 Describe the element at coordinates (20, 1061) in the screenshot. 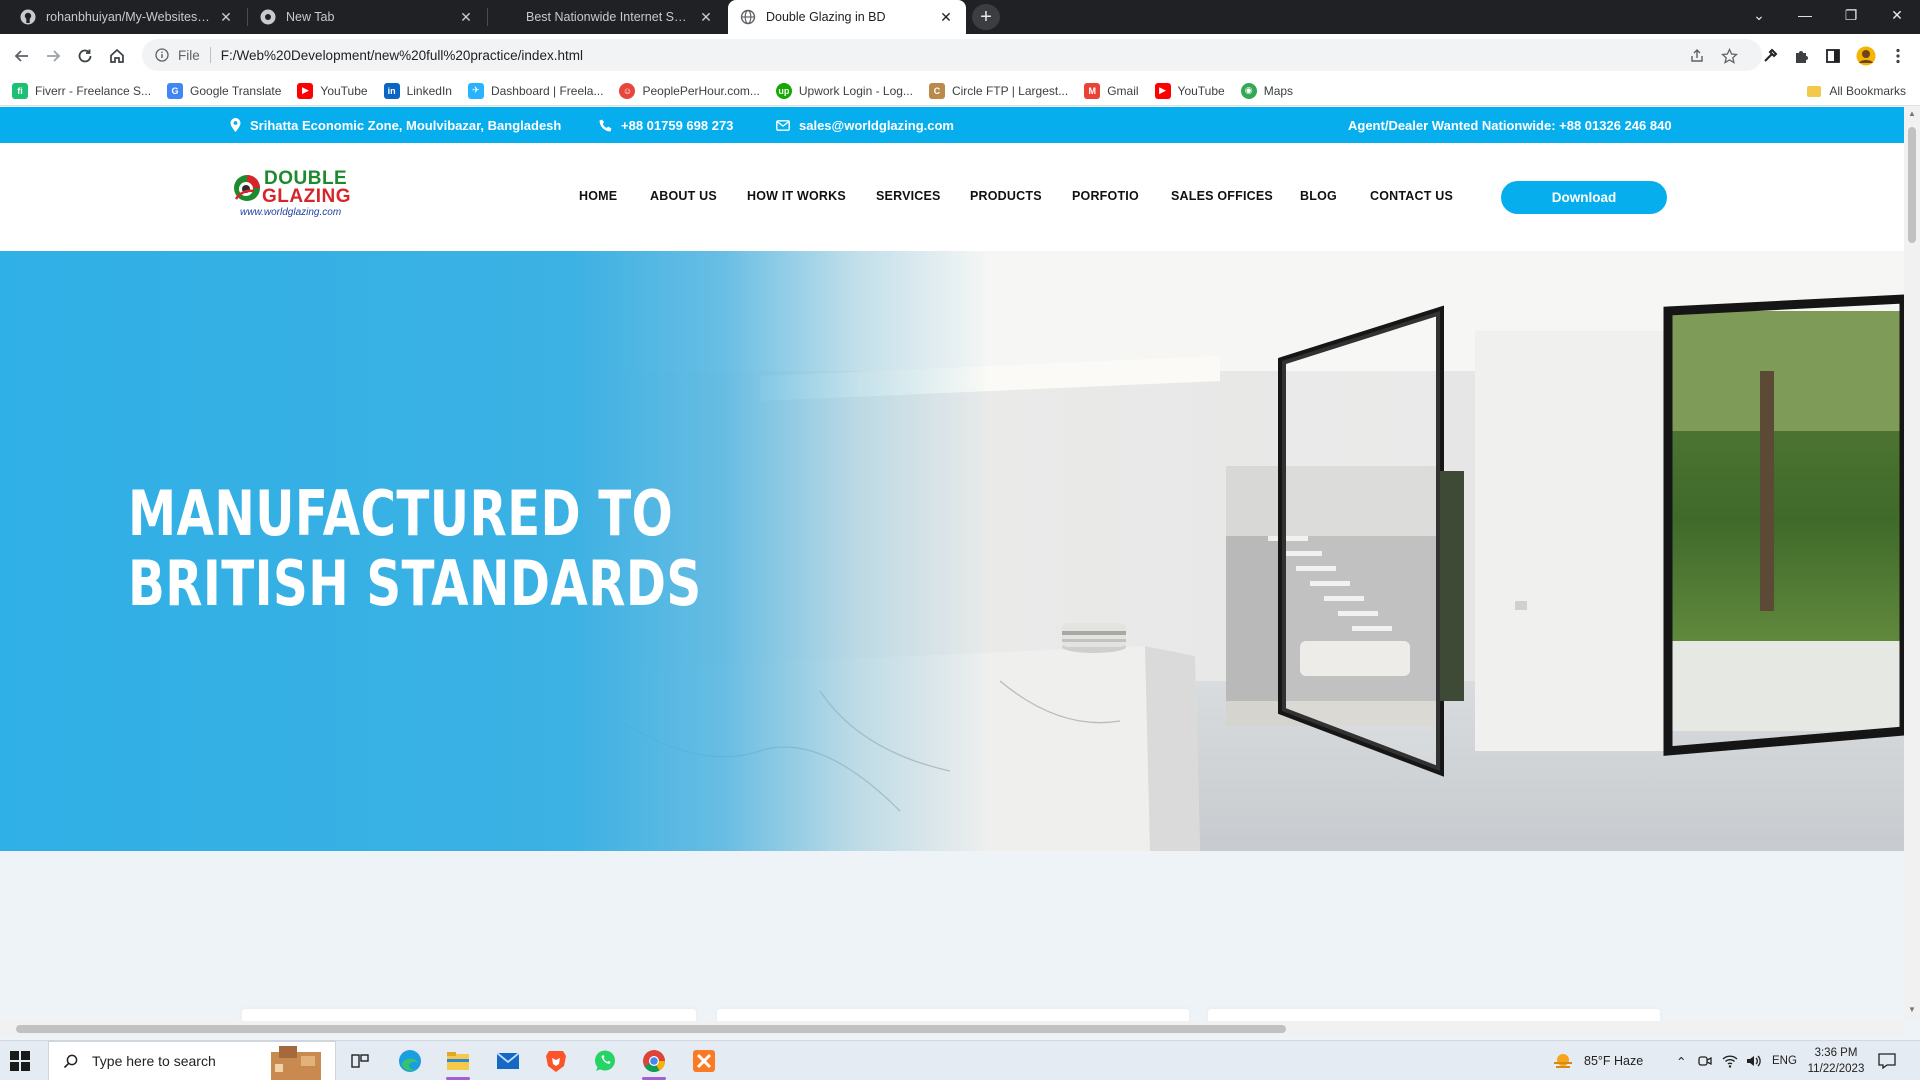

I see `windows-start-icon` at that location.